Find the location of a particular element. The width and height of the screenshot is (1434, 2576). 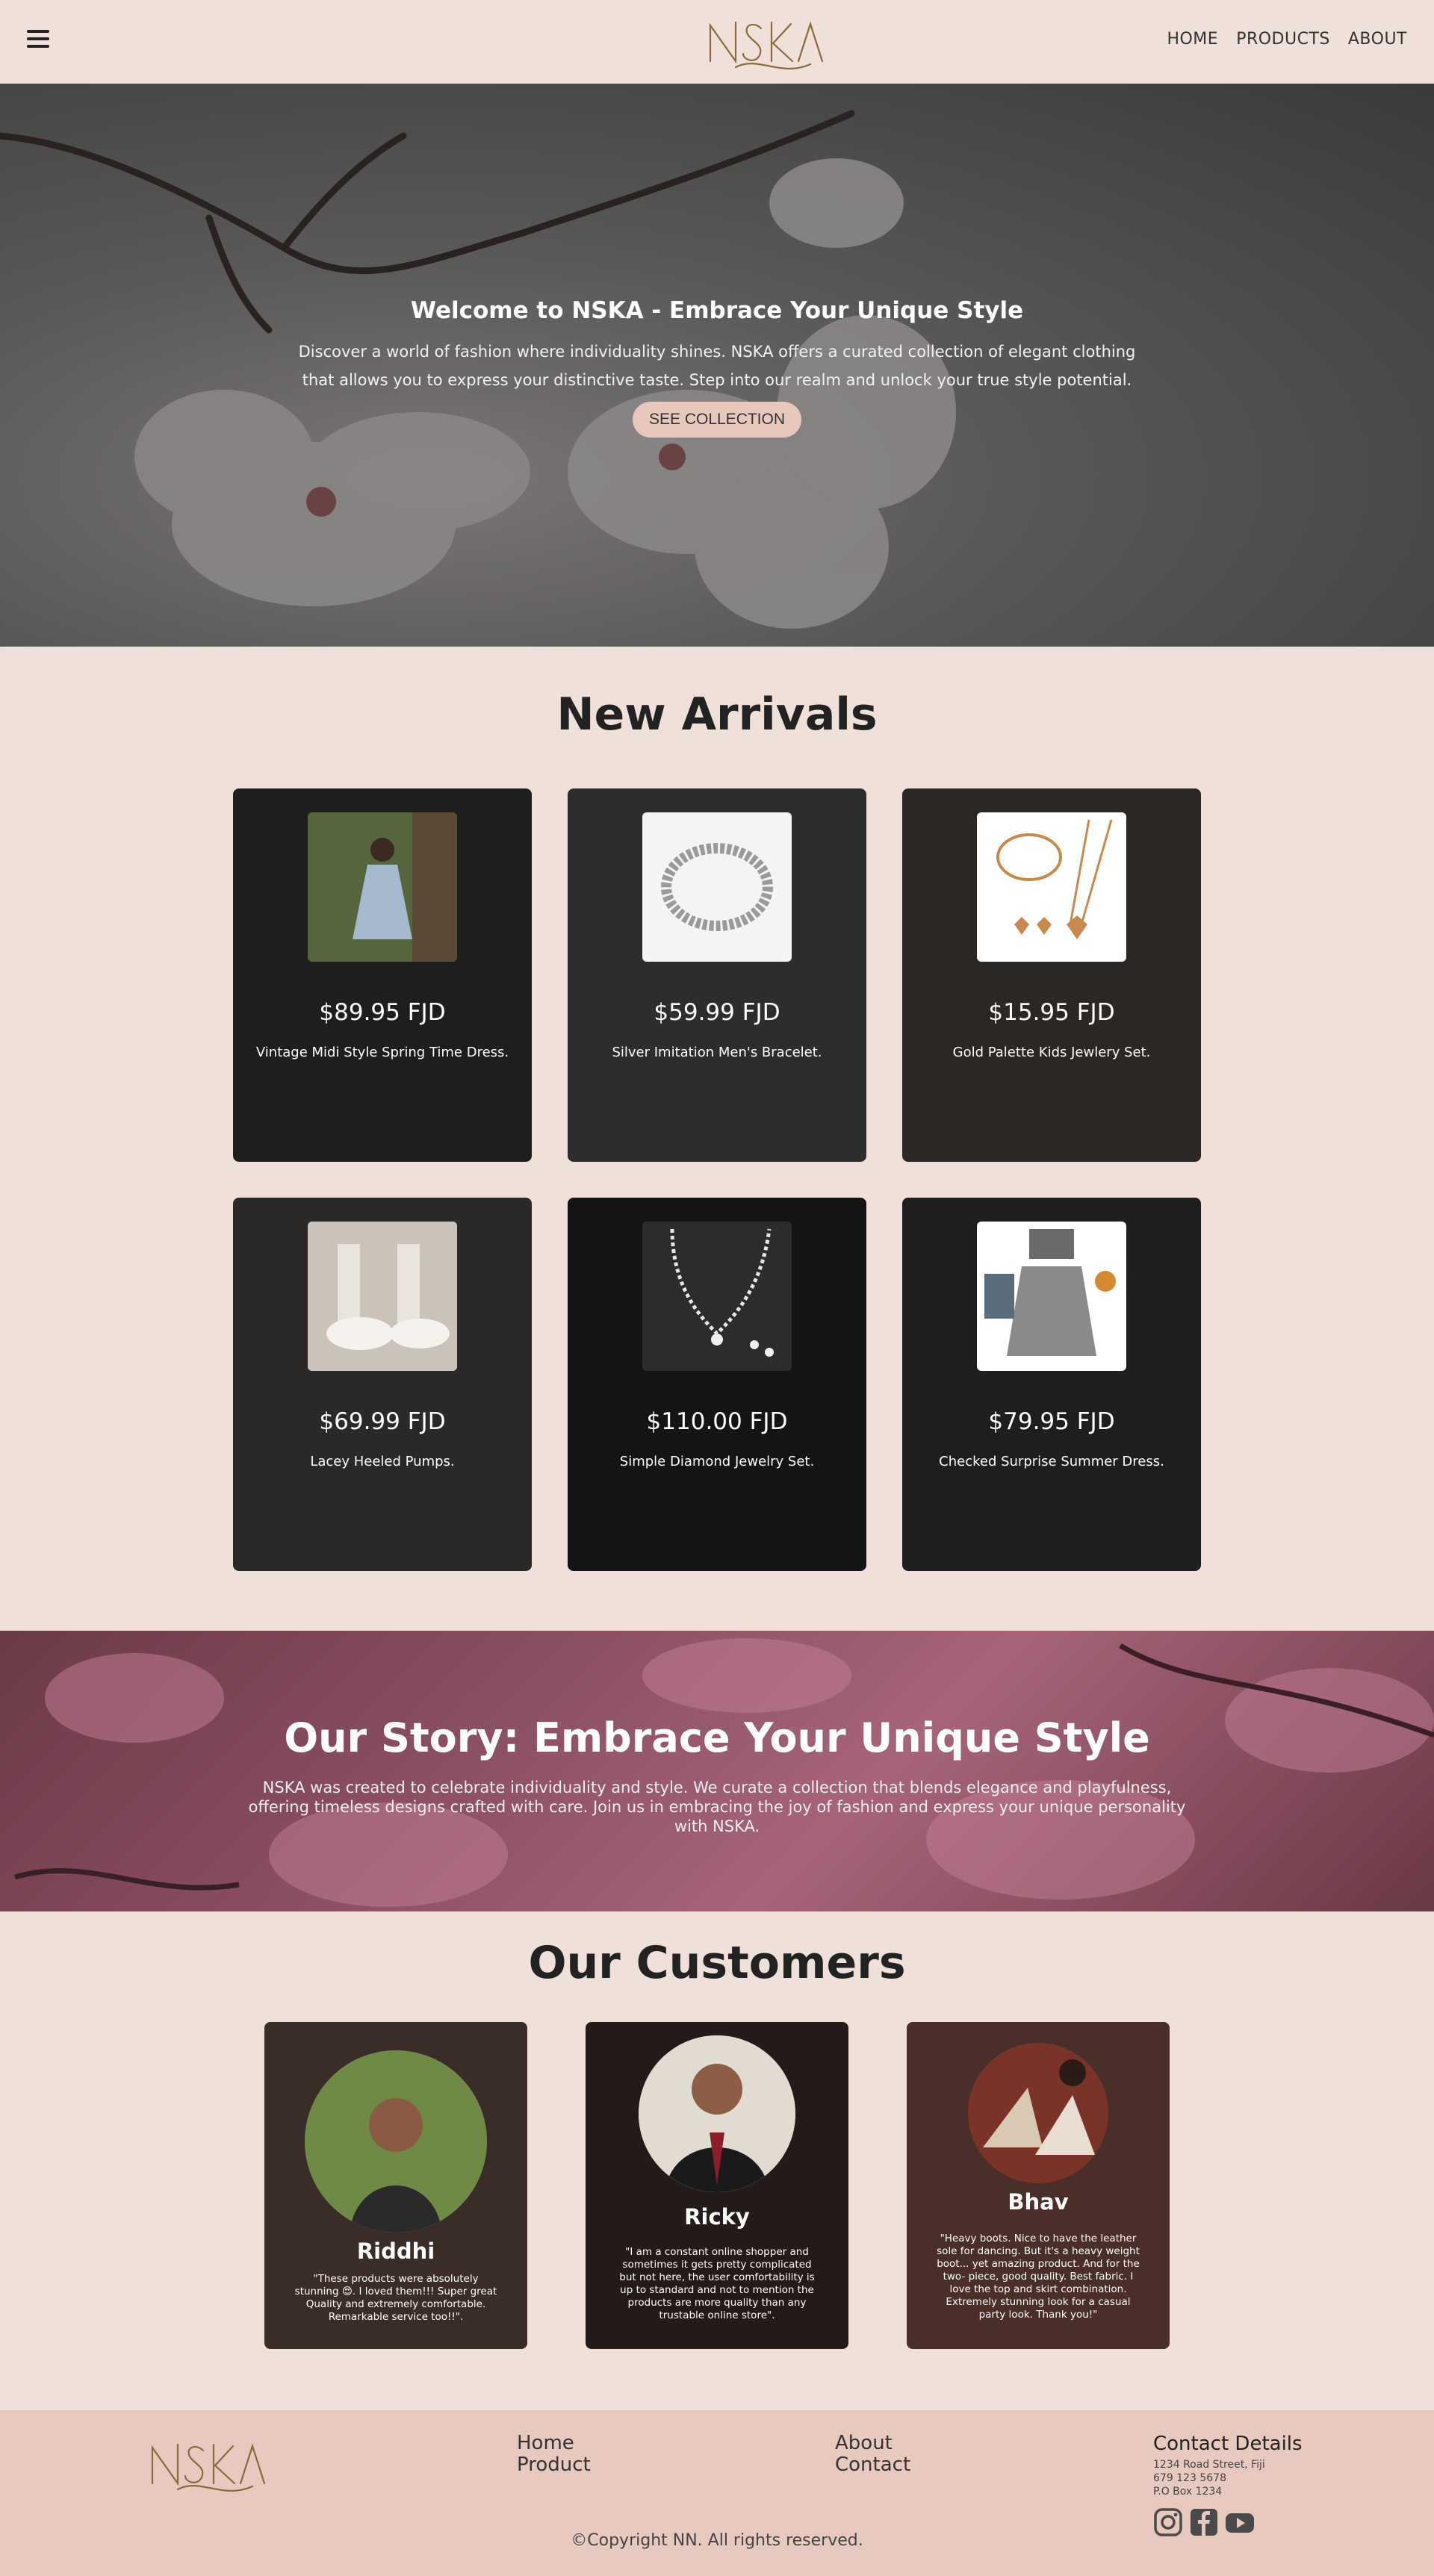

footer-about-link: About is located at coordinates (872, 2443).